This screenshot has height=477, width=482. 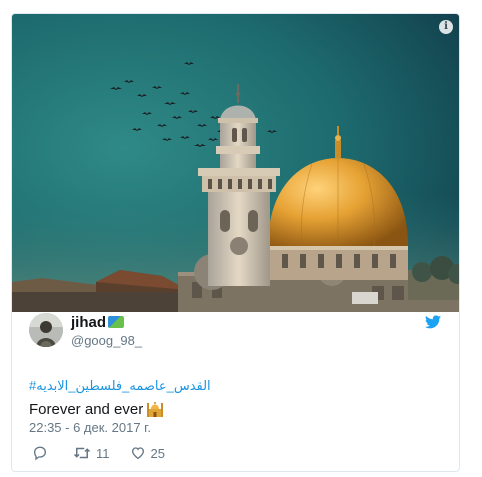 I want to click on display-name: jihad, so click(x=88, y=322).